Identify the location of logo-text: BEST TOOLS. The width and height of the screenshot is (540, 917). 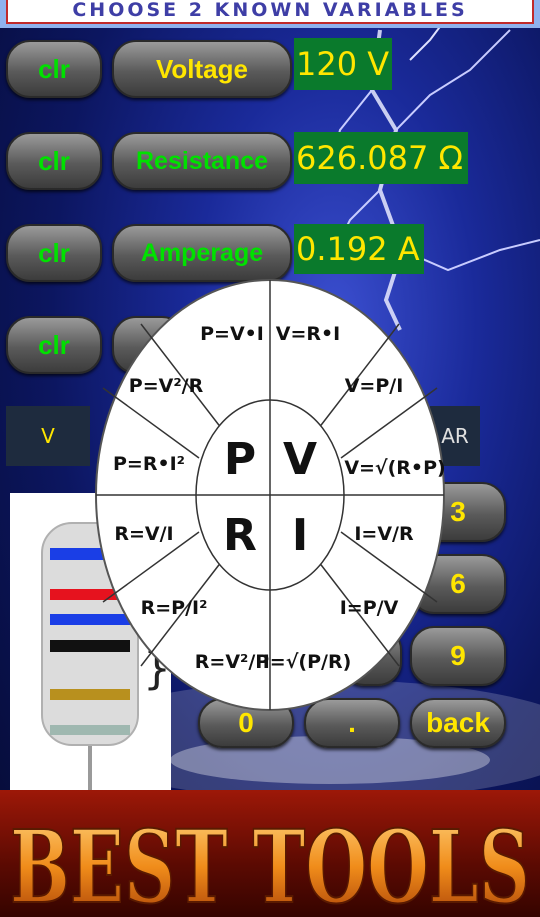
(270, 861).